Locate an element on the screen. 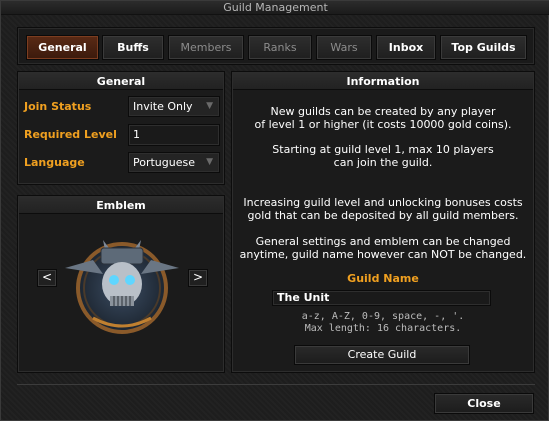 The image size is (549, 421). emblem-prev-button: < is located at coordinates (47, 278).